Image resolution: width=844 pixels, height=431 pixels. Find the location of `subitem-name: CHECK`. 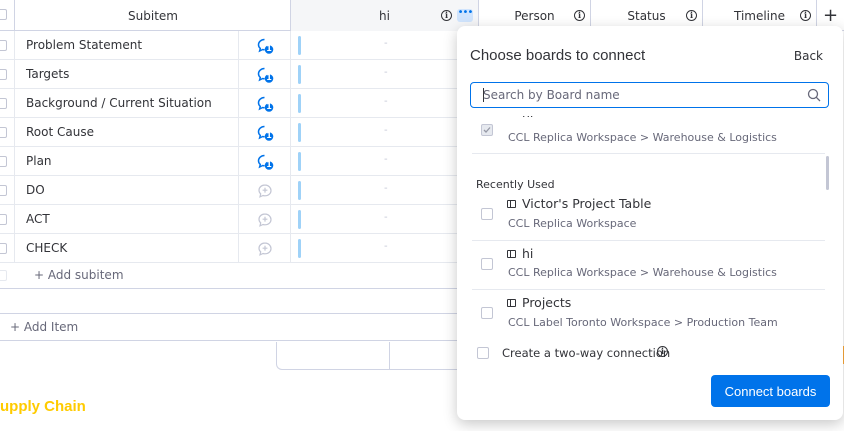

subitem-name: CHECK is located at coordinates (46, 248).